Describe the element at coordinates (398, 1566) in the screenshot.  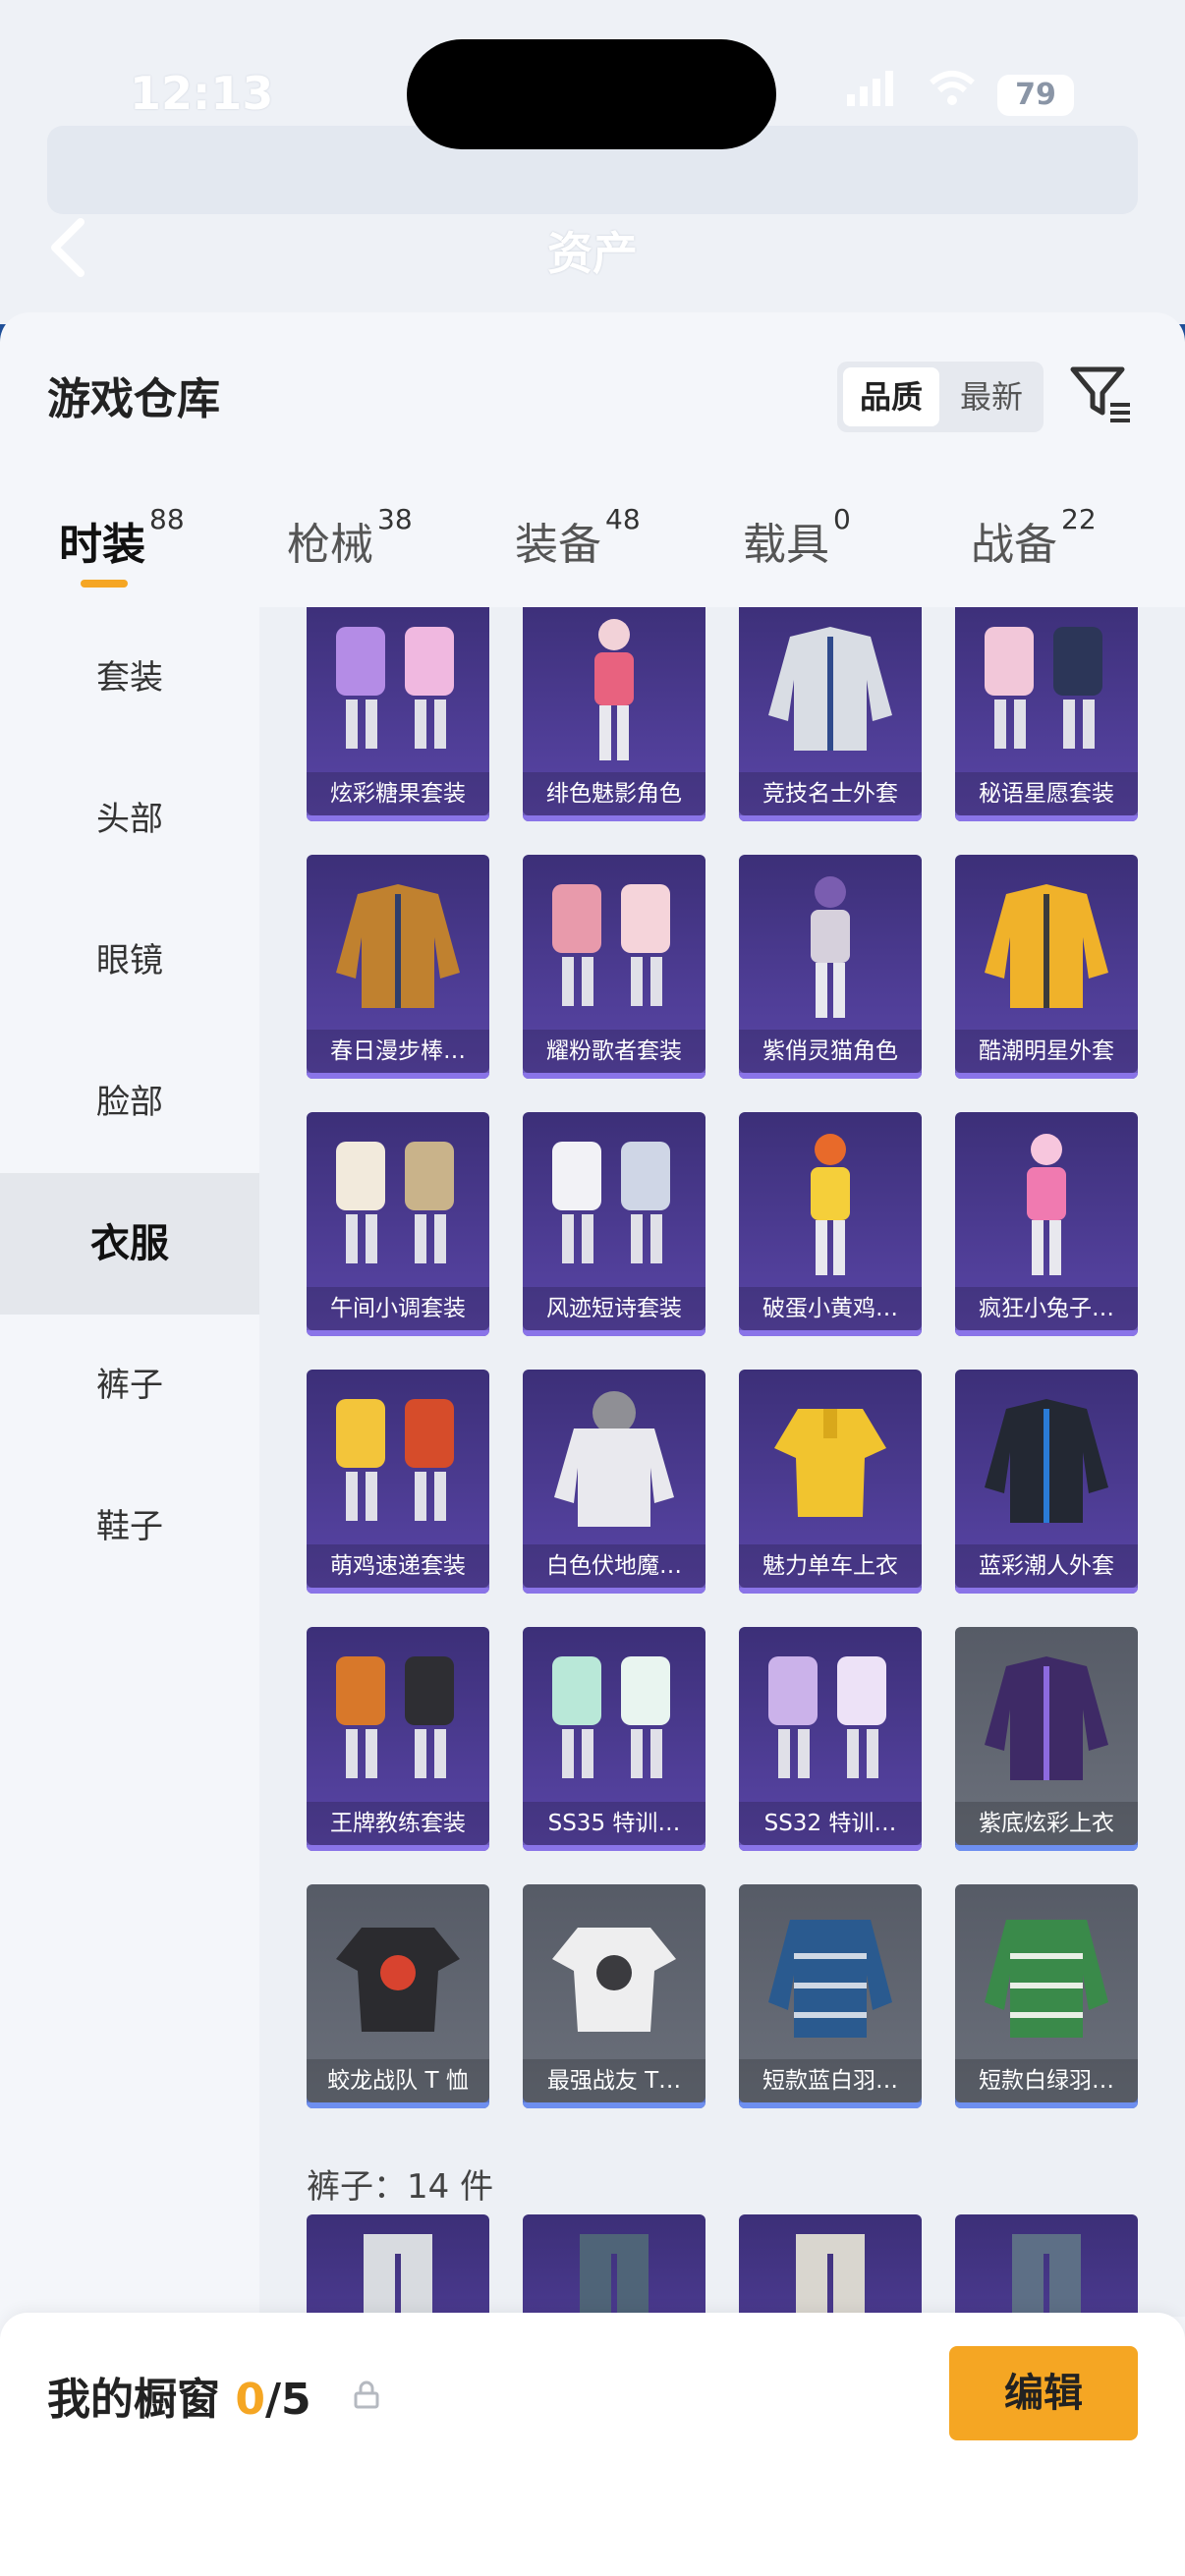
I see `item-name: 萌鸡速递套装` at that location.